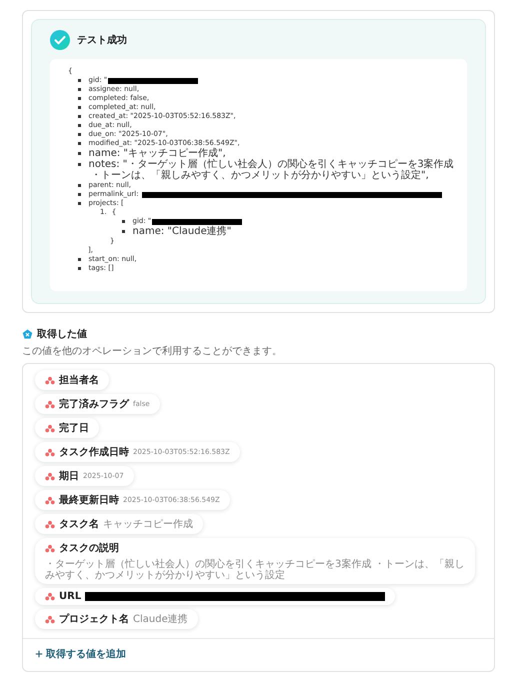  I want to click on code-line: notes: "・ターゲット層（忙しい社会人）の関心を引くキャッチコピーを3案作成, so click(271, 164).